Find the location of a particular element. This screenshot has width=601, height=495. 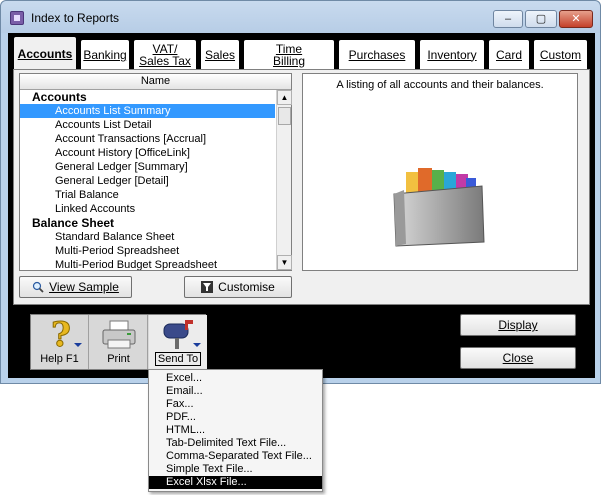

send-to-label: Send To is located at coordinates (178, 359).